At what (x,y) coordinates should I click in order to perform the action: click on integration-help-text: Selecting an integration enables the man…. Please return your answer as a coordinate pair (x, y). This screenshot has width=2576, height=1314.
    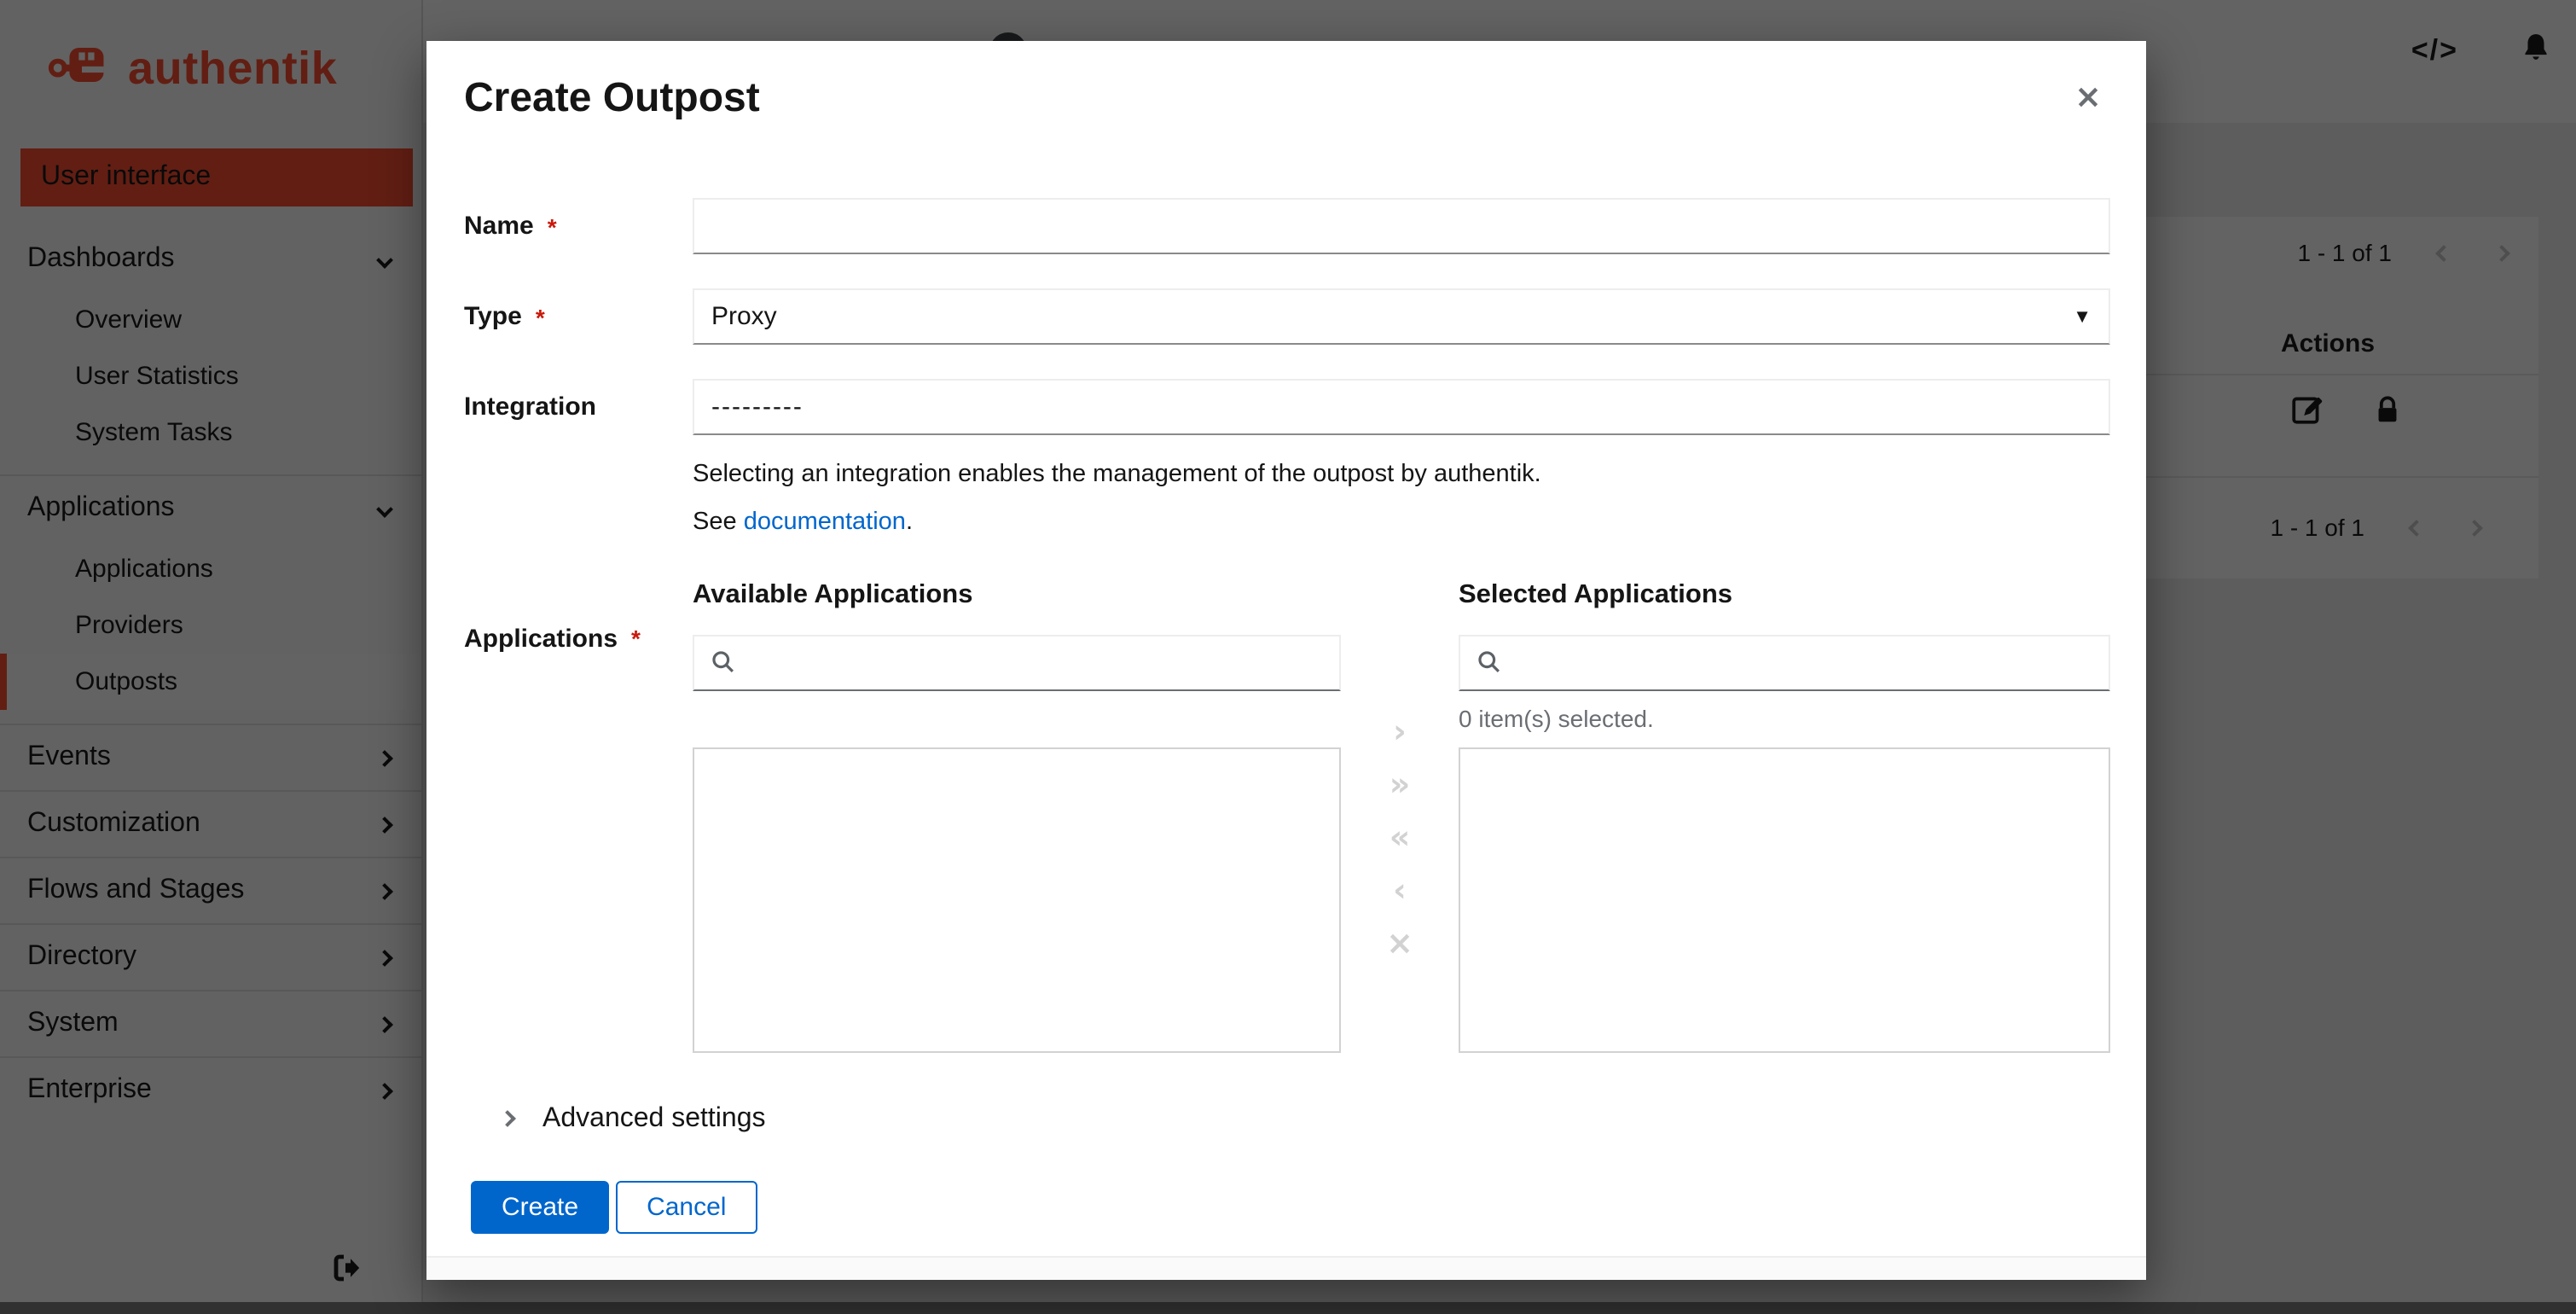
    Looking at the image, I should click on (1117, 474).